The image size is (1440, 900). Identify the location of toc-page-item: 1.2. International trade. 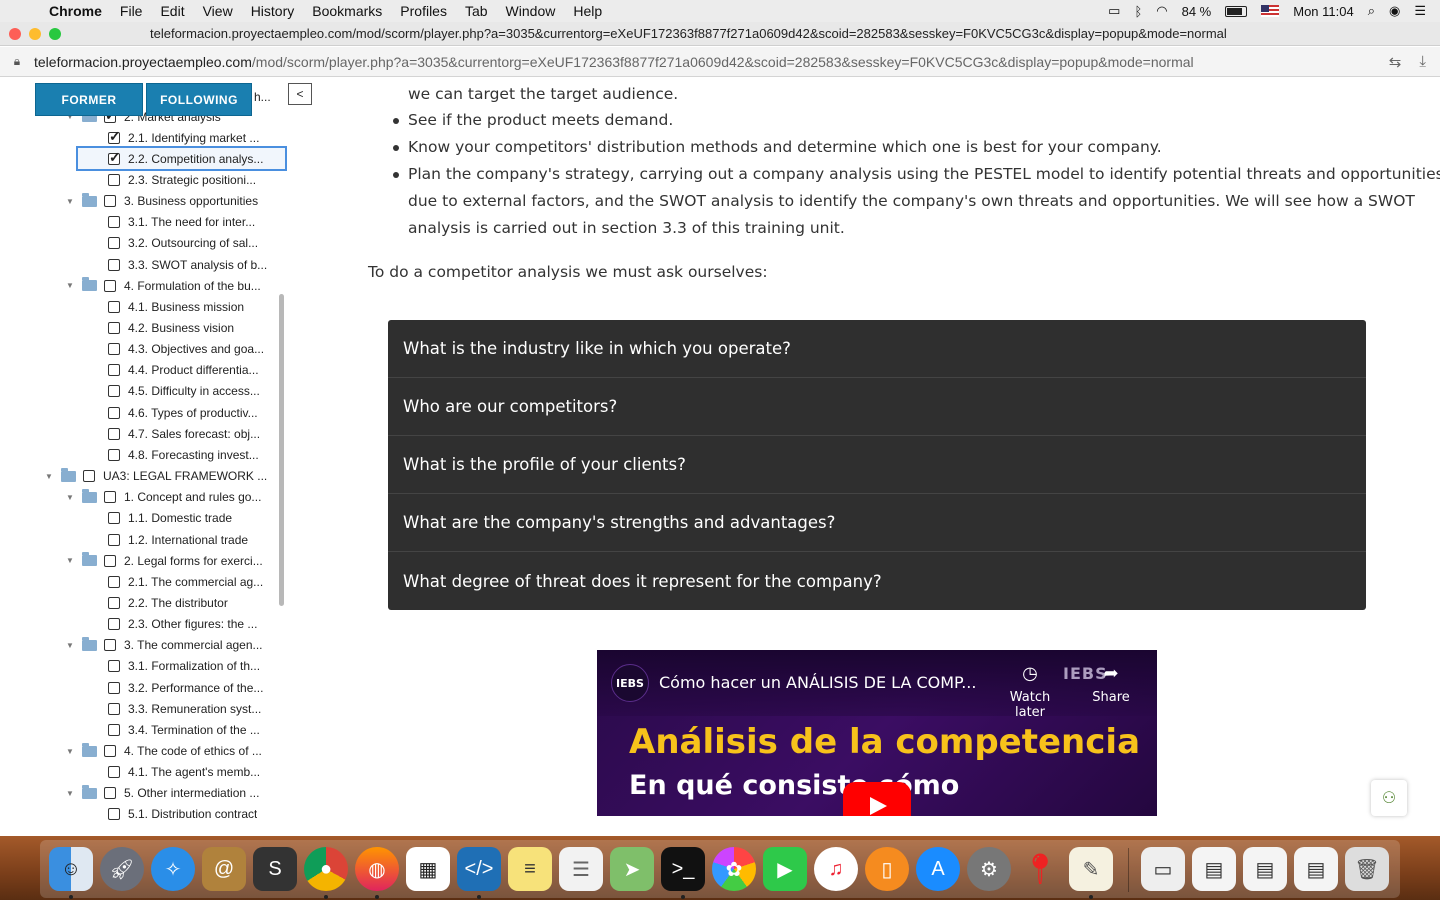
(178, 539).